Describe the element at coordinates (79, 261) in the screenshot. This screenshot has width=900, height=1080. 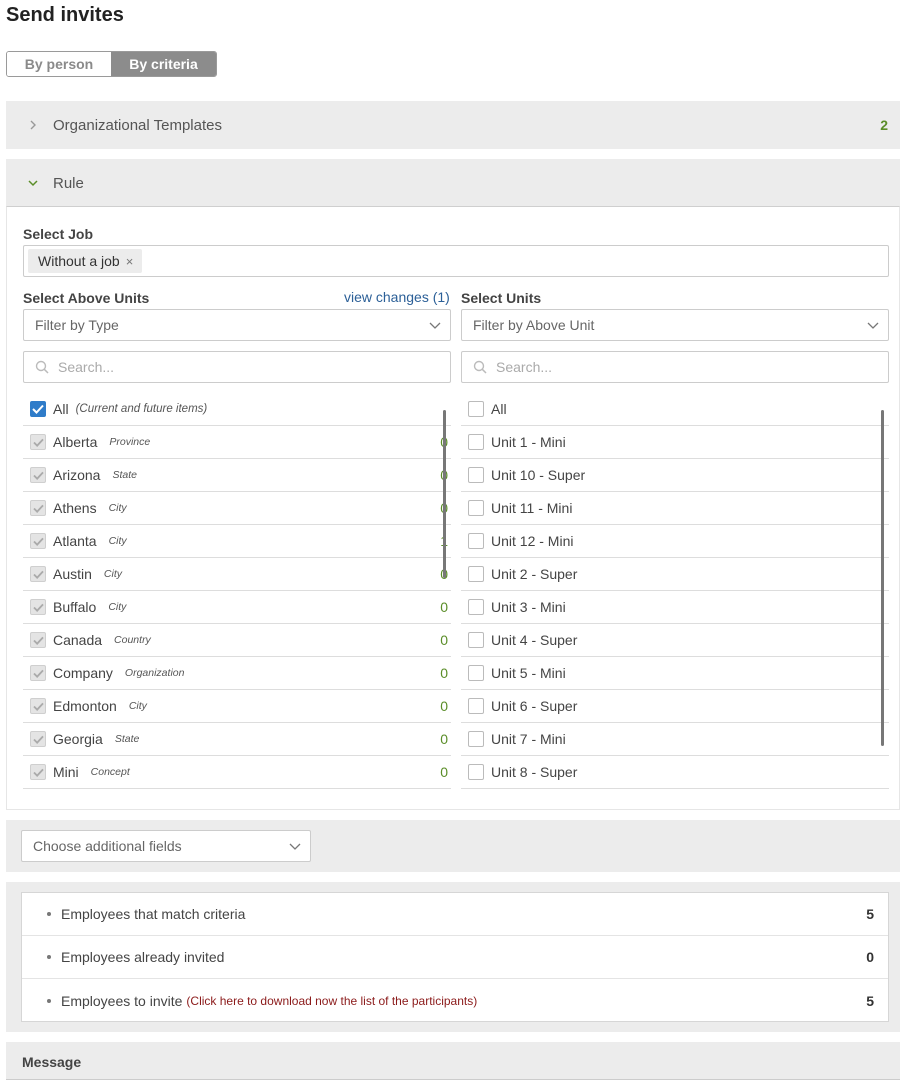
I see `job-tag-label: Without a job` at that location.